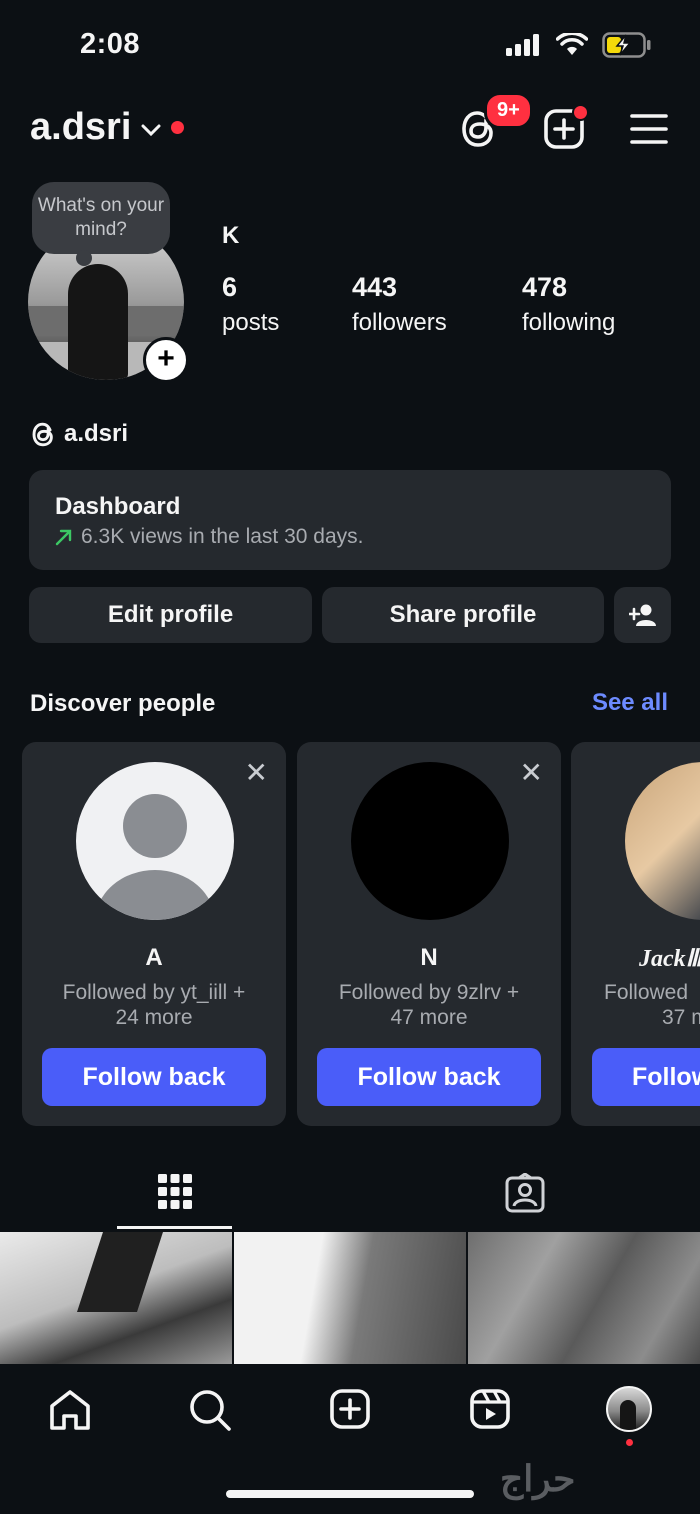 The height and width of the screenshot is (1514, 700). Describe the element at coordinates (81, 127) in the screenshot. I see `username-label: a.dsri` at that location.